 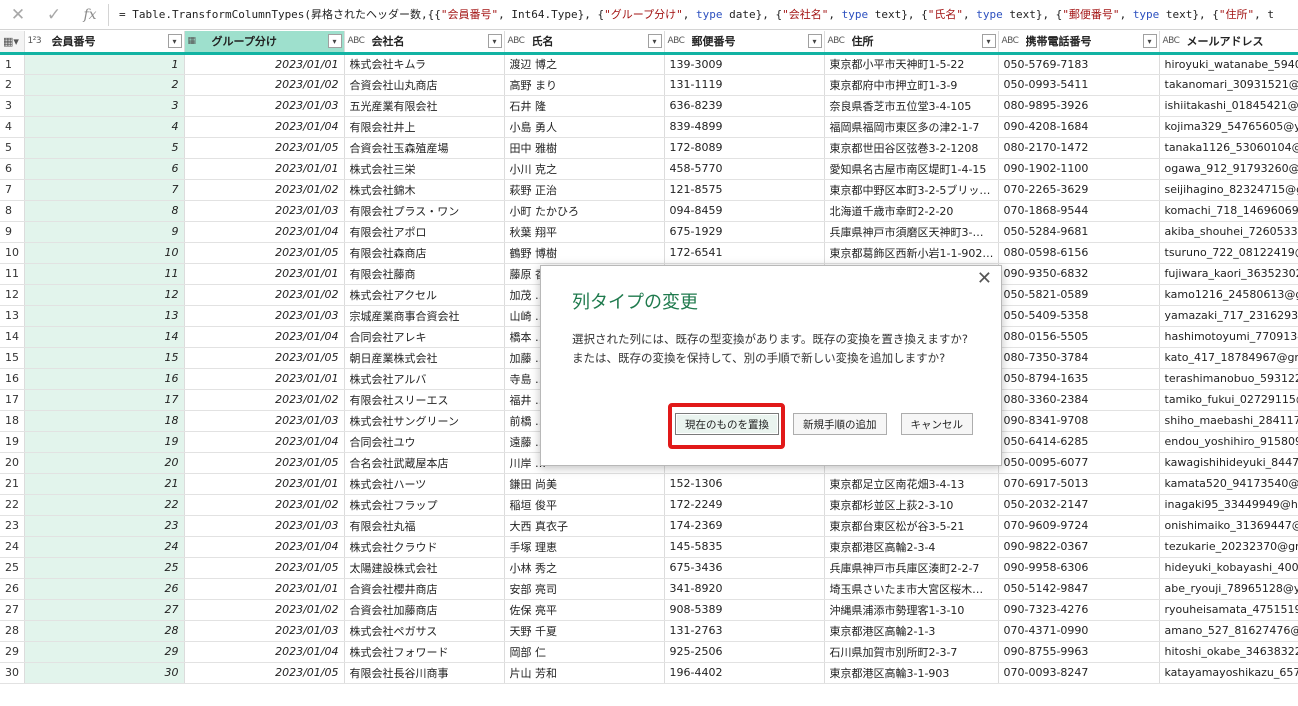 What do you see at coordinates (12, 43) in the screenshot?
I see `table-menu-button: ▦▾` at bounding box center [12, 43].